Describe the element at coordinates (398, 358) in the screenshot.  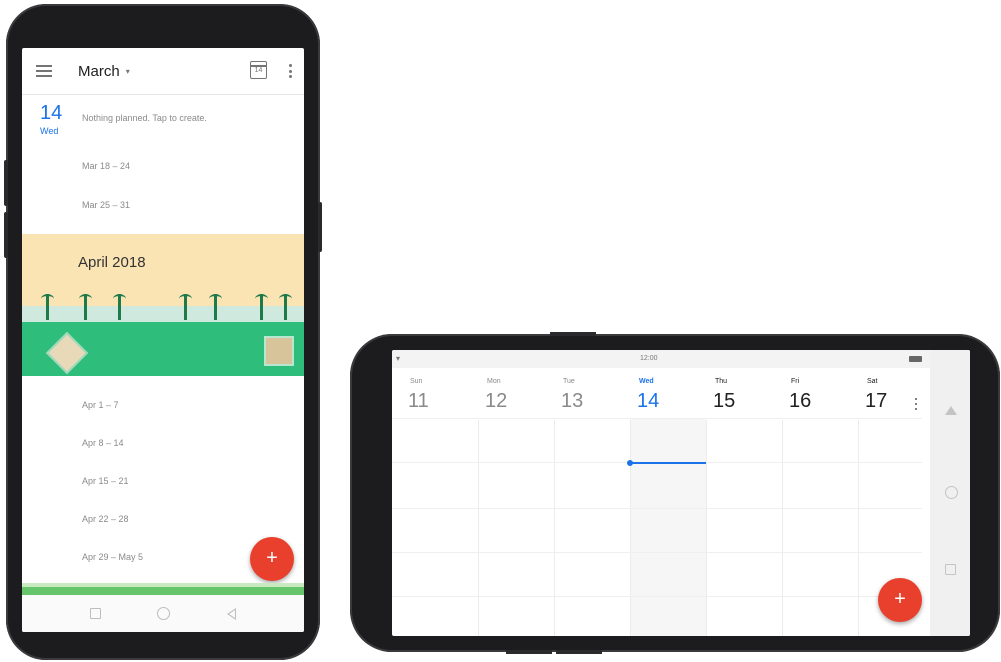
I see `wifi-icon: ▾` at that location.